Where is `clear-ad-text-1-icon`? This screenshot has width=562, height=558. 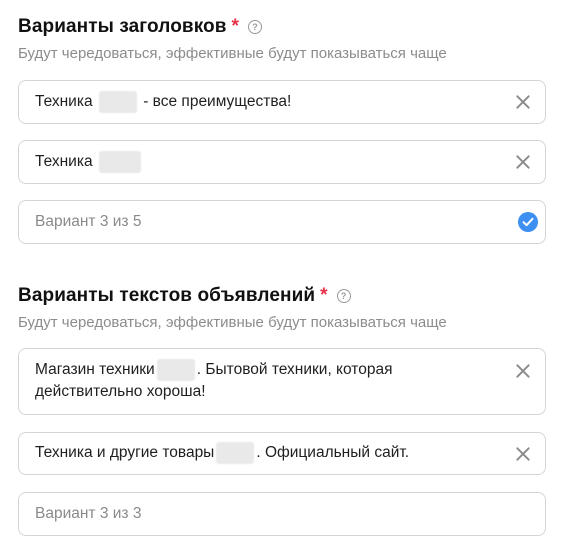 clear-ad-text-1-icon is located at coordinates (523, 371).